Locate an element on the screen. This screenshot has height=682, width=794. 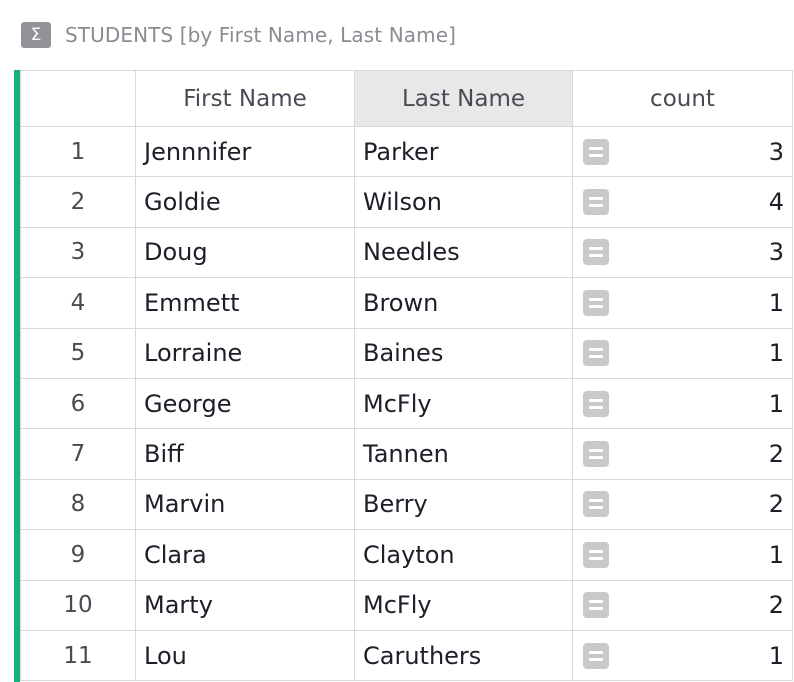
table-row: 2 Goldie Wilson 4 is located at coordinates (406, 202).